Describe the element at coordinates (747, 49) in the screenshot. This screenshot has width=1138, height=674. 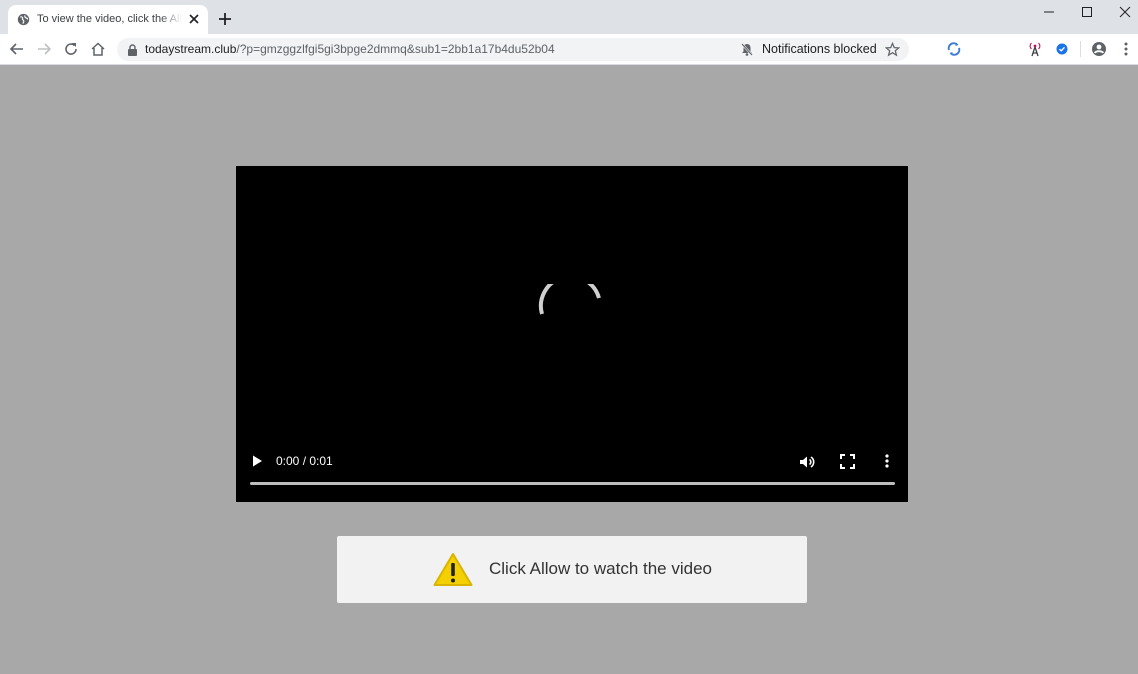
I see `bell-off-icon` at that location.